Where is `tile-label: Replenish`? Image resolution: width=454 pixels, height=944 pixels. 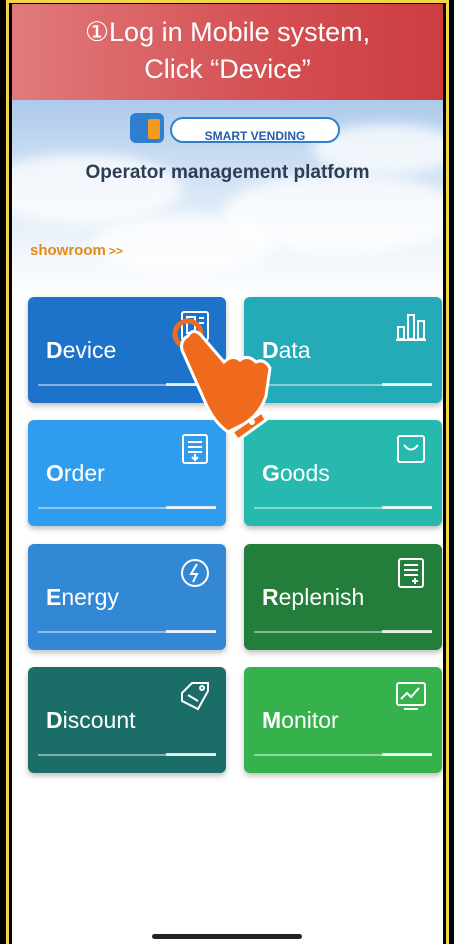 tile-label: Replenish is located at coordinates (313, 597).